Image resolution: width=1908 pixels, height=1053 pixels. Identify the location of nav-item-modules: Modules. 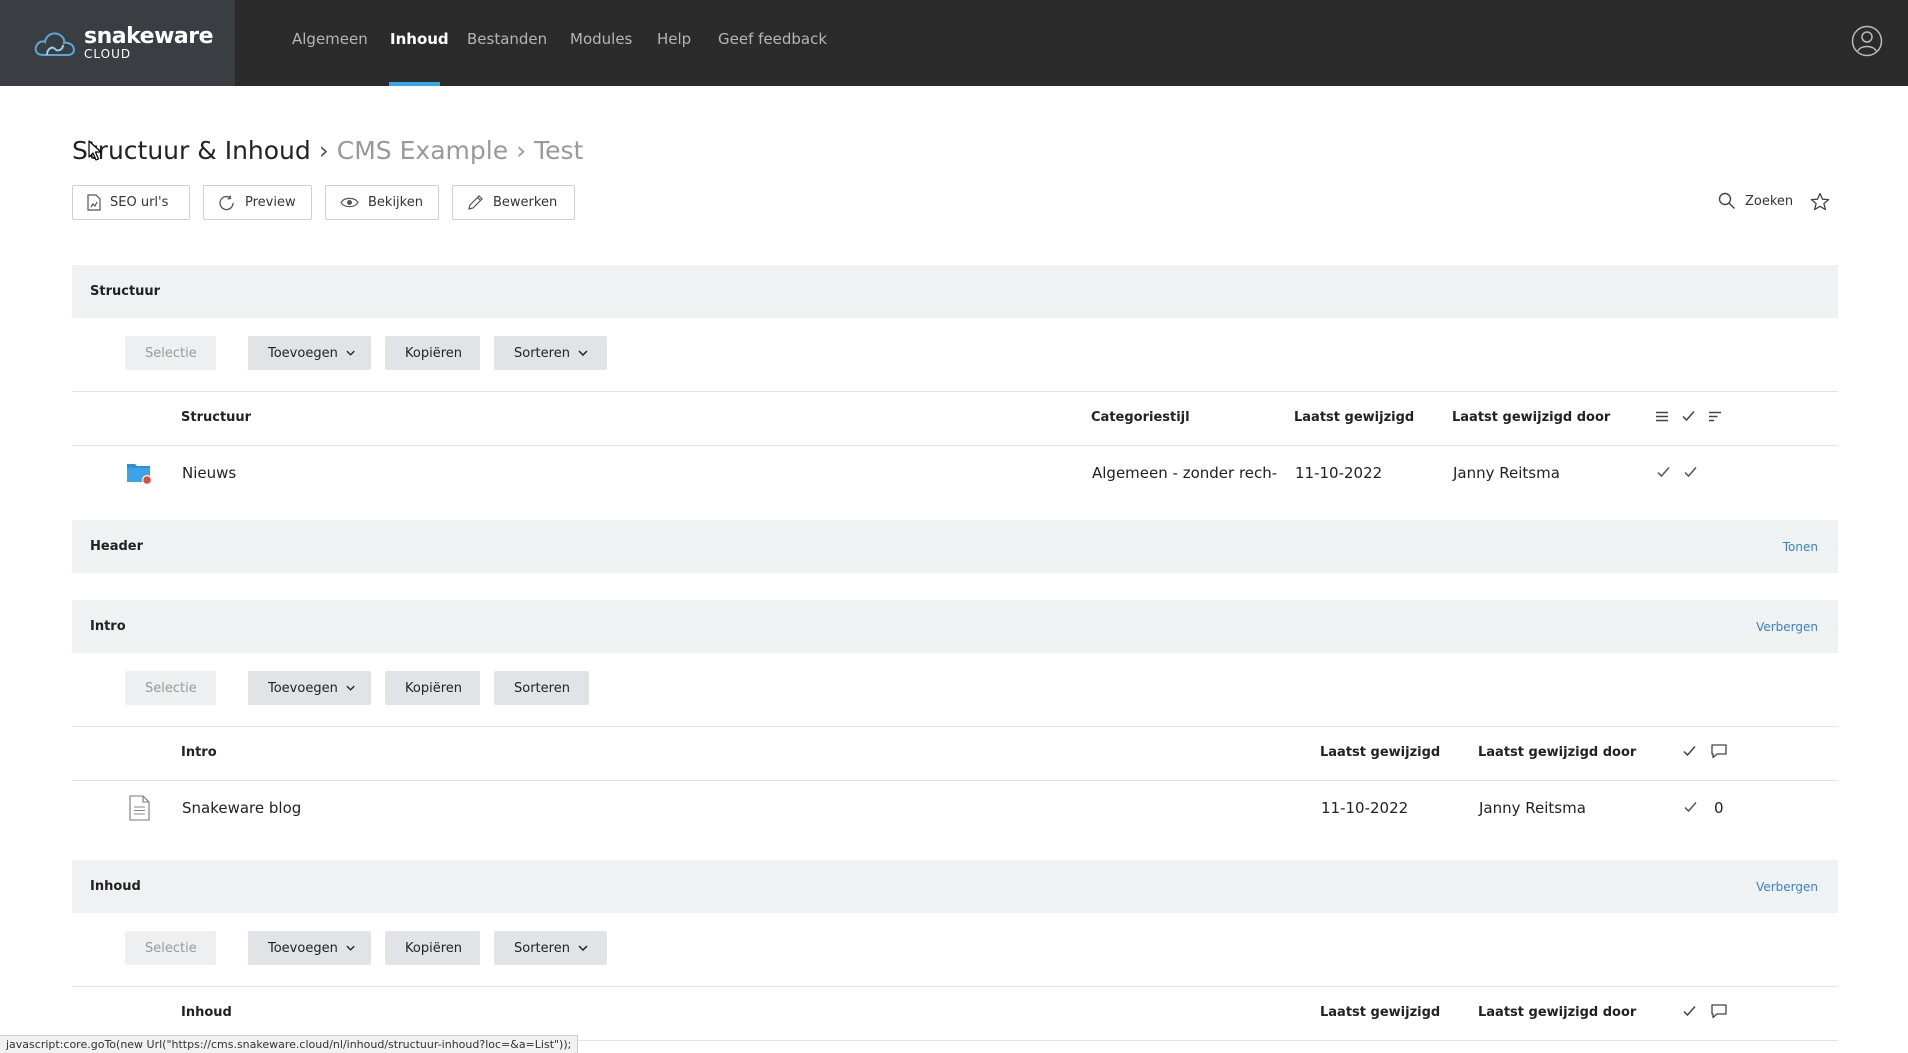
(601, 39).